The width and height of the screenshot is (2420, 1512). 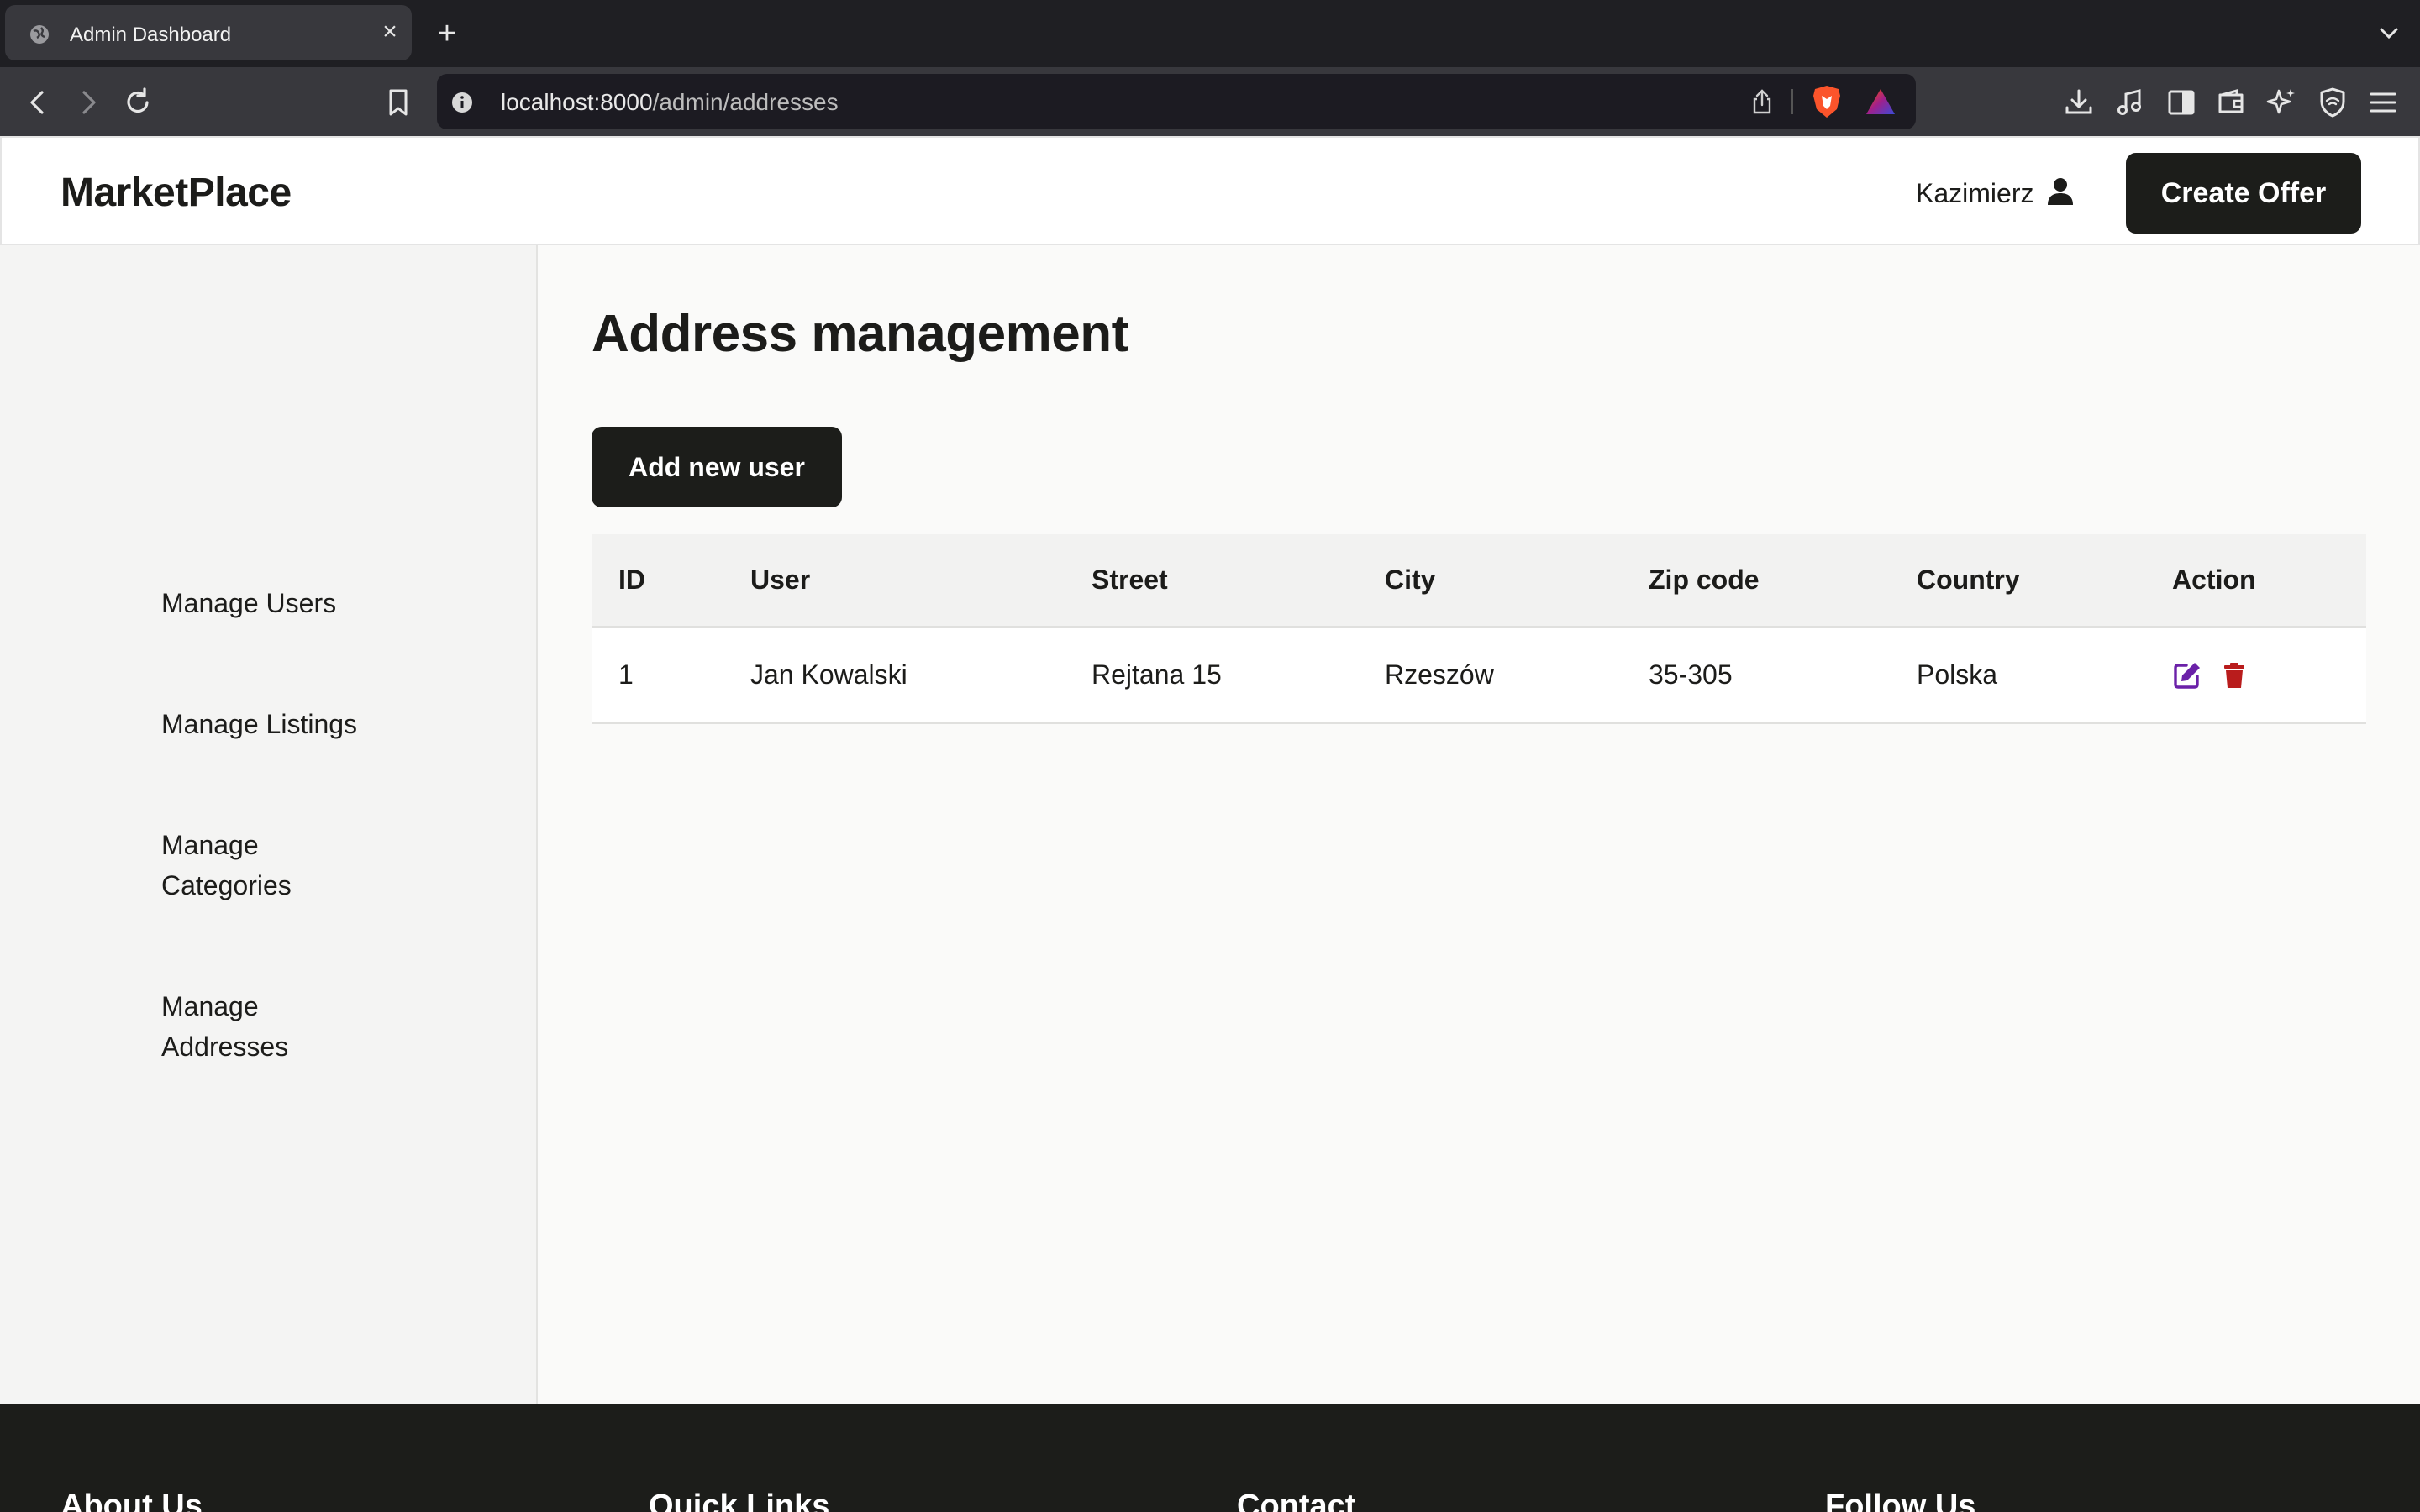 What do you see at coordinates (1176, 101) in the screenshot?
I see `address-bar: localhost:8000/admin/addresses` at bounding box center [1176, 101].